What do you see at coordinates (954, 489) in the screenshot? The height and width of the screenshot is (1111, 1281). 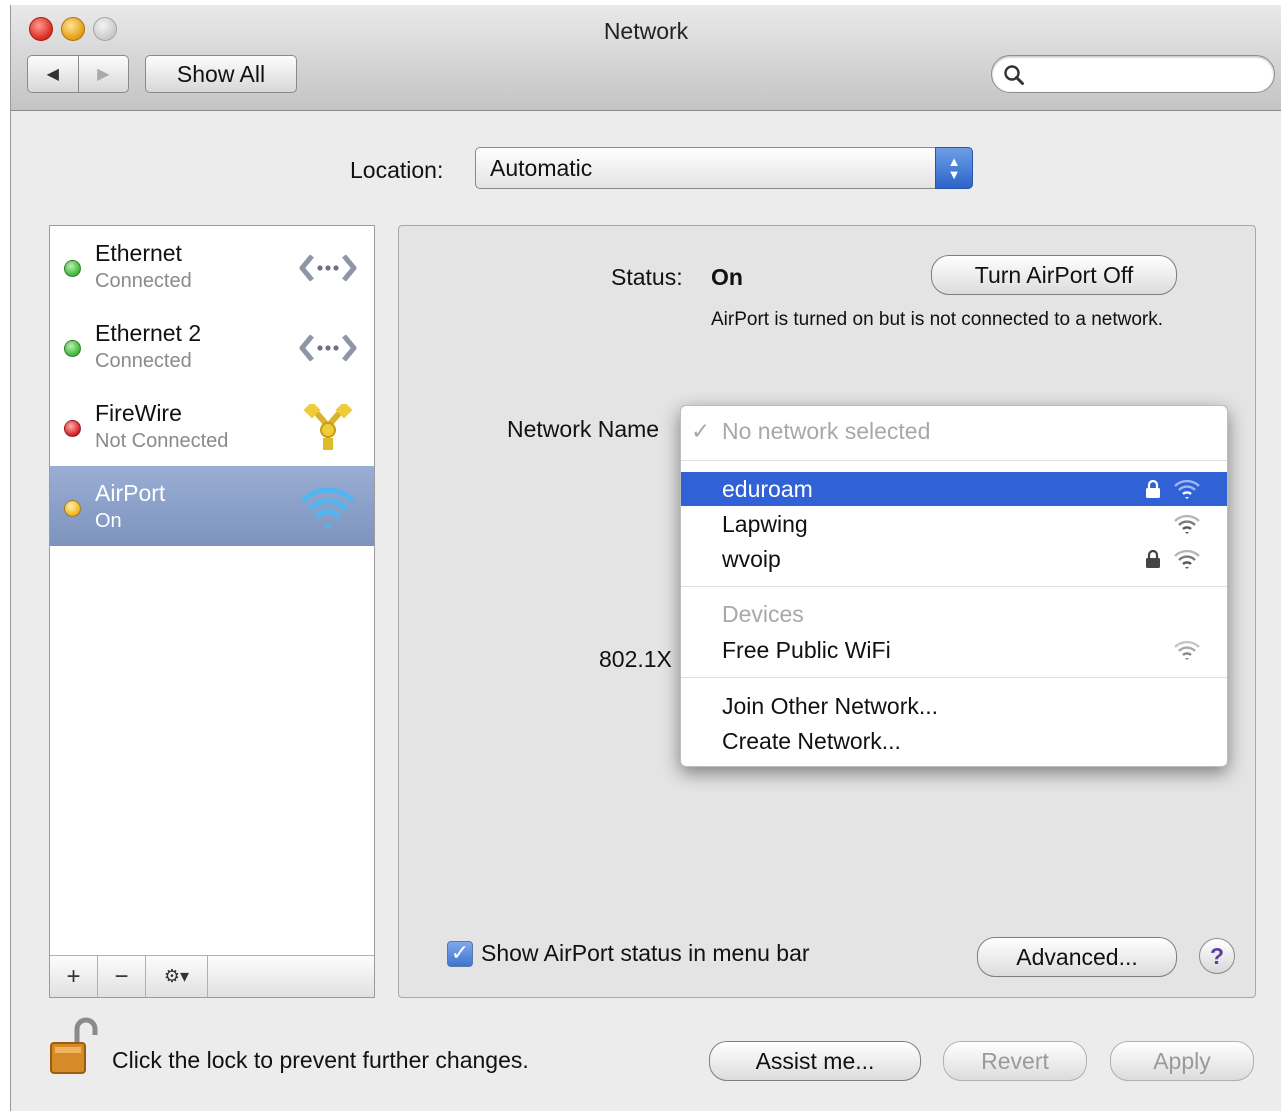 I see `menu-item-network-eduroam: eduroam` at bounding box center [954, 489].